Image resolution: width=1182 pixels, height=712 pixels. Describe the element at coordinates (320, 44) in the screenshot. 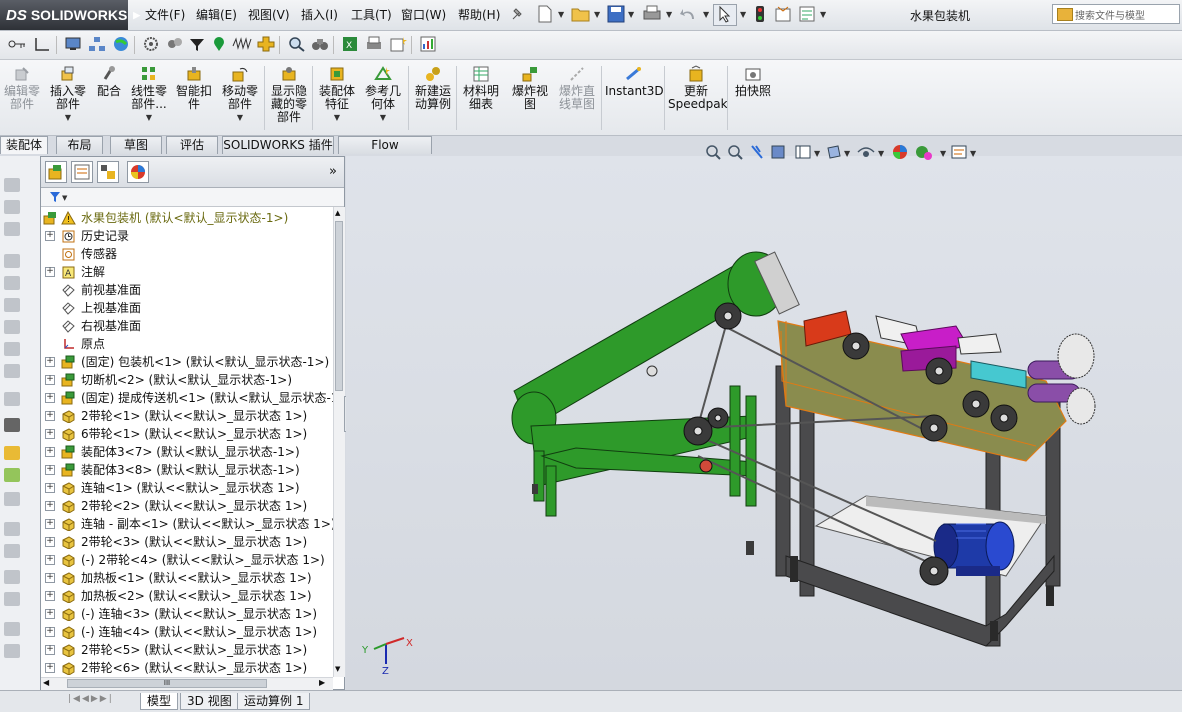

I see `binoculars-icon` at that location.